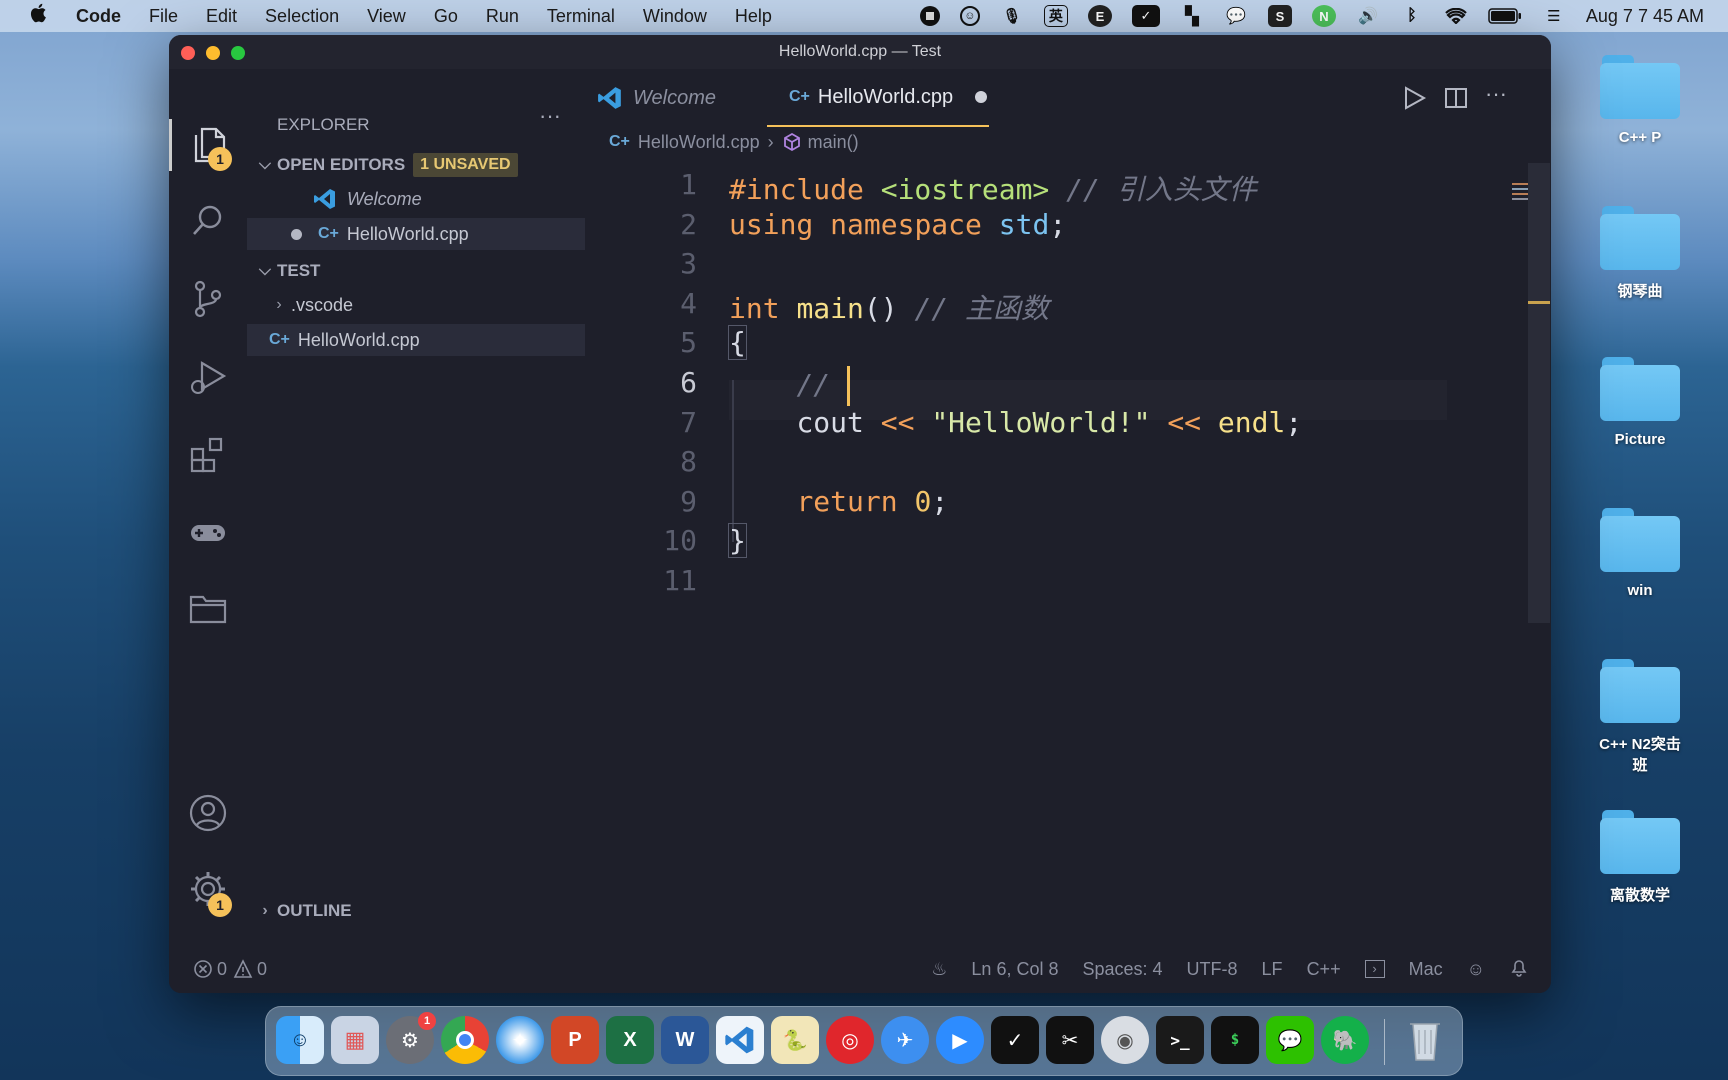  Describe the element at coordinates (302, 16) in the screenshot. I see `menu-selection: Selection` at that location.